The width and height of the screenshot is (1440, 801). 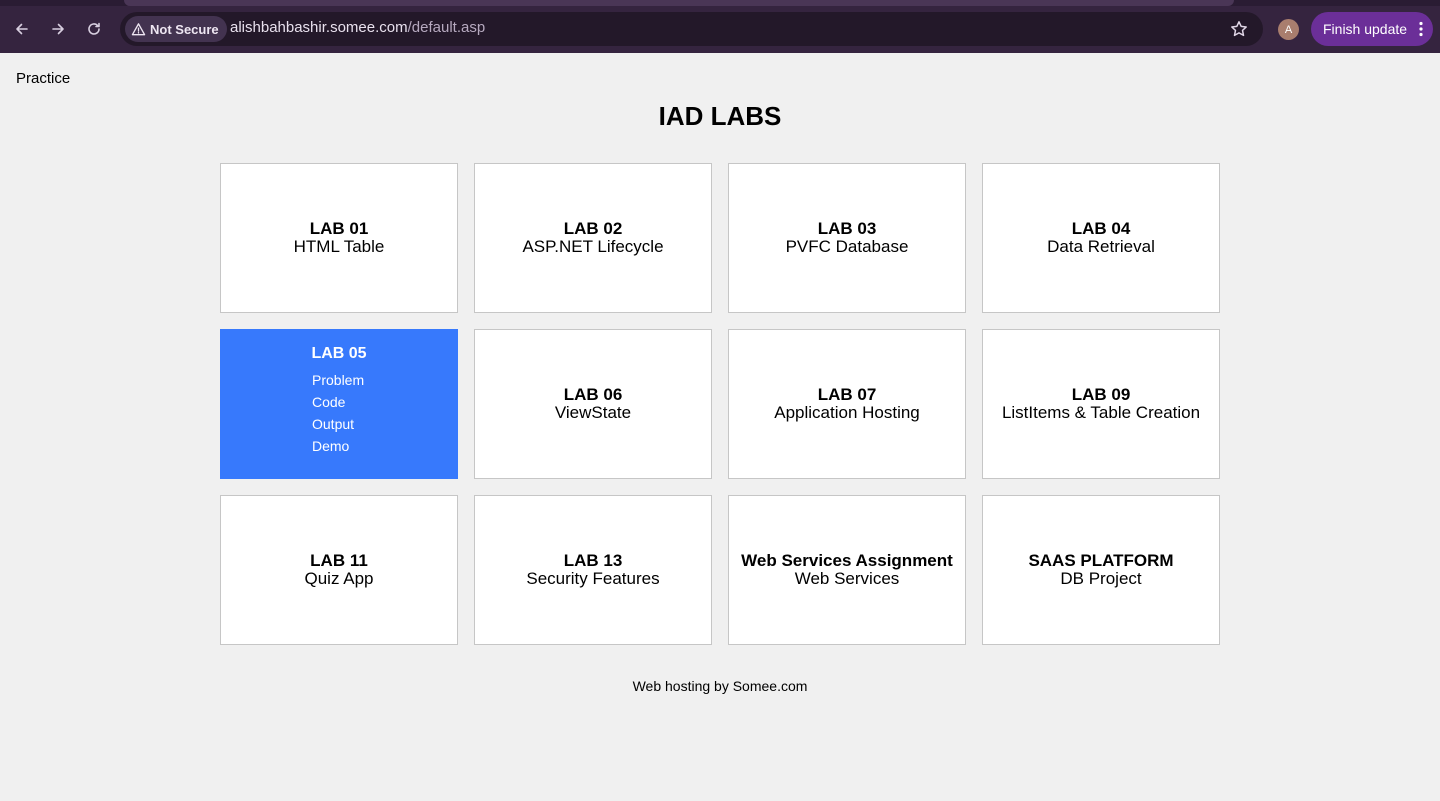 I want to click on lab-menu: Problem Code Output Demo, so click(x=339, y=413).